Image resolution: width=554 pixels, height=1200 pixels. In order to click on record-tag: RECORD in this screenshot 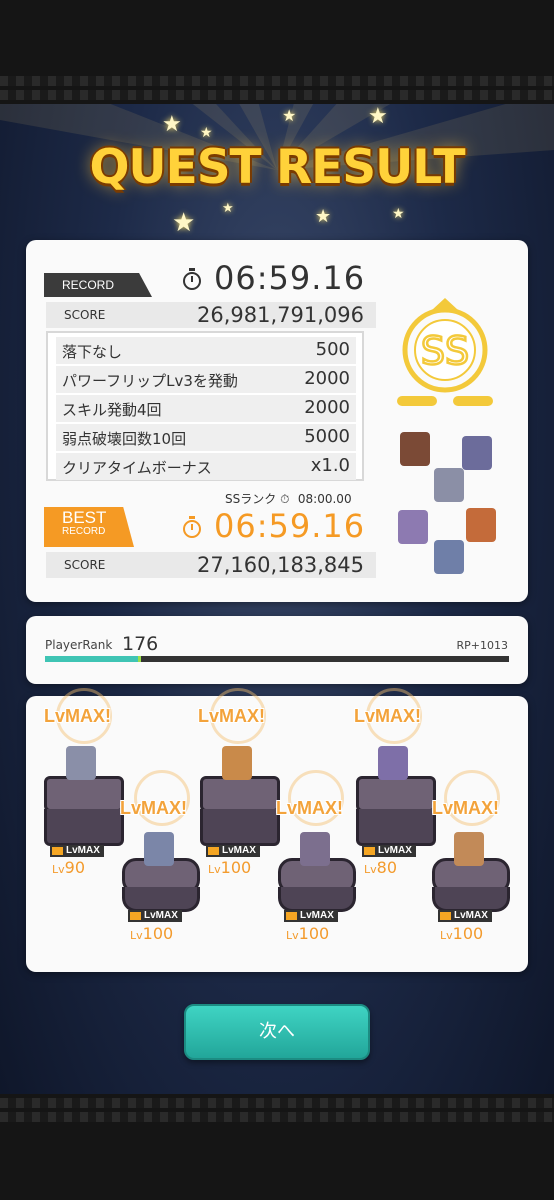, I will do `click(98, 285)`.